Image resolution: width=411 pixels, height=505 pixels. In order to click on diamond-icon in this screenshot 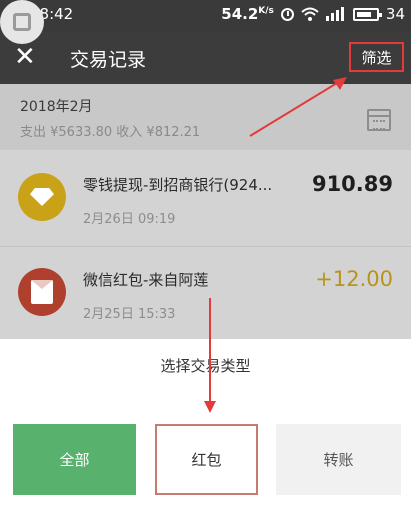, I will do `click(42, 197)`.